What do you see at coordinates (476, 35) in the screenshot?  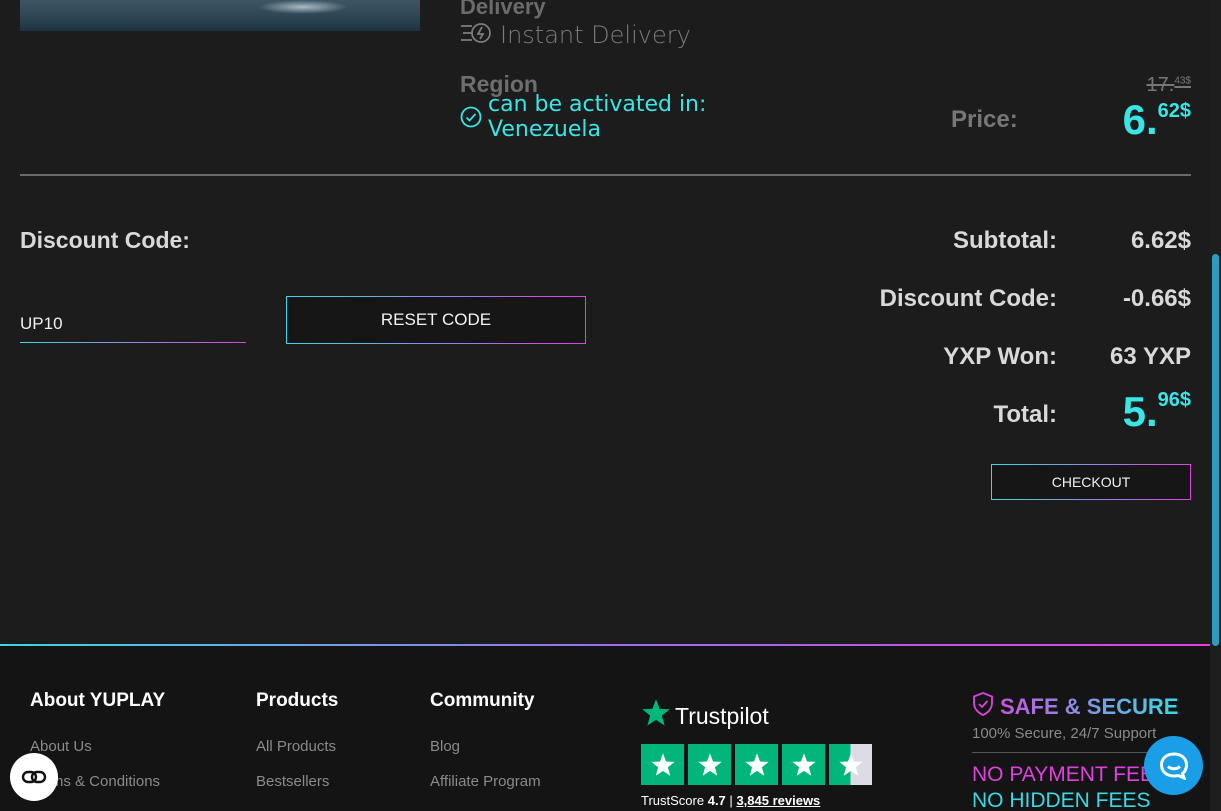 I see `instant-delivery-icon` at bounding box center [476, 35].